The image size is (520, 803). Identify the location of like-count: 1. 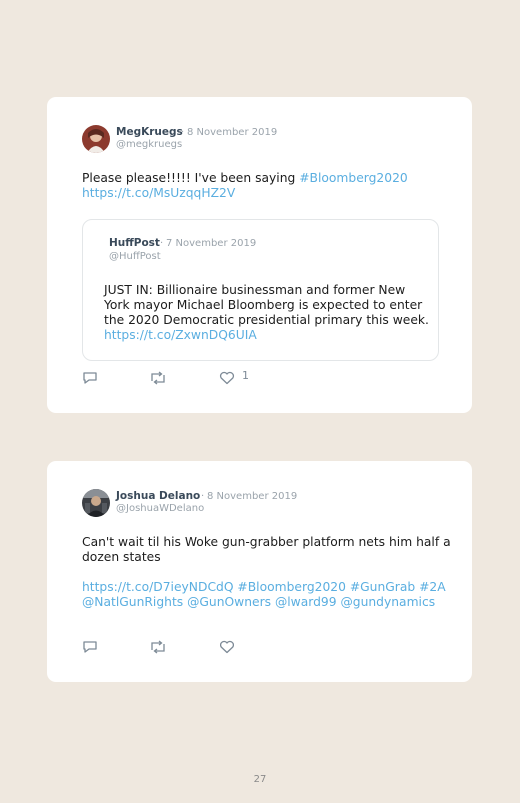
(245, 375).